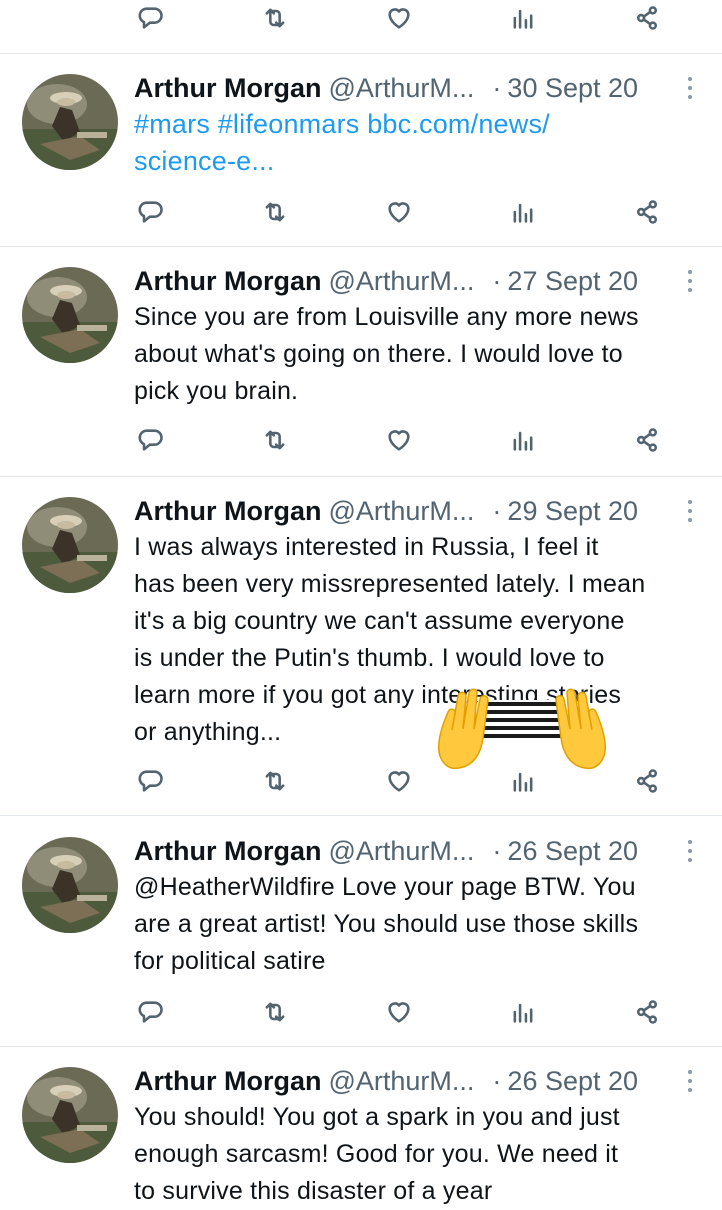 The image size is (722, 1210). What do you see at coordinates (572, 281) in the screenshot?
I see `tweet-date: 27 Sept 20` at bounding box center [572, 281].